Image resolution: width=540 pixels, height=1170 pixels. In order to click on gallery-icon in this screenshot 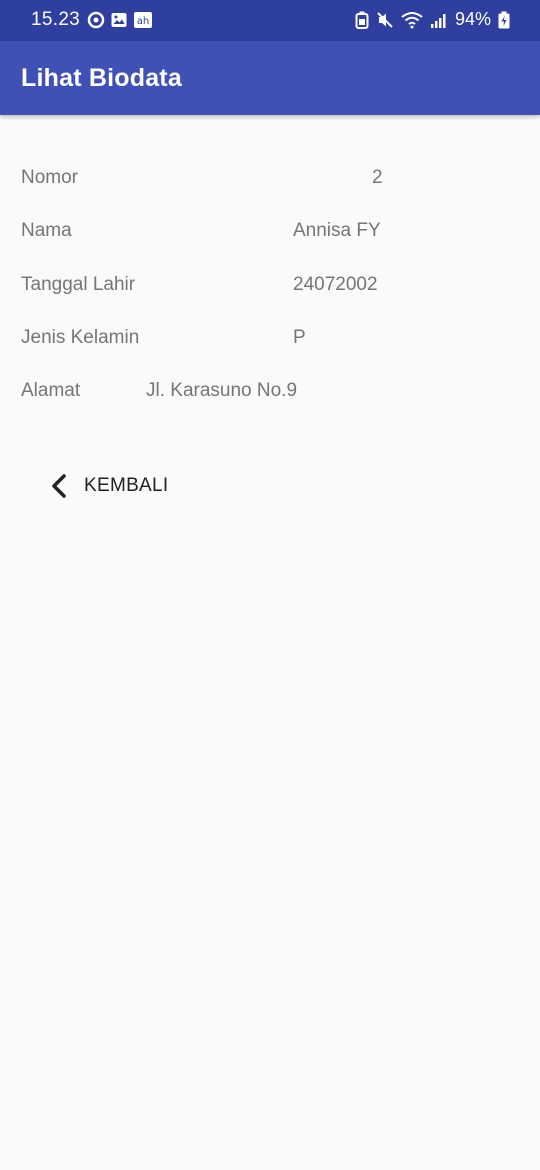, I will do `click(119, 20)`.